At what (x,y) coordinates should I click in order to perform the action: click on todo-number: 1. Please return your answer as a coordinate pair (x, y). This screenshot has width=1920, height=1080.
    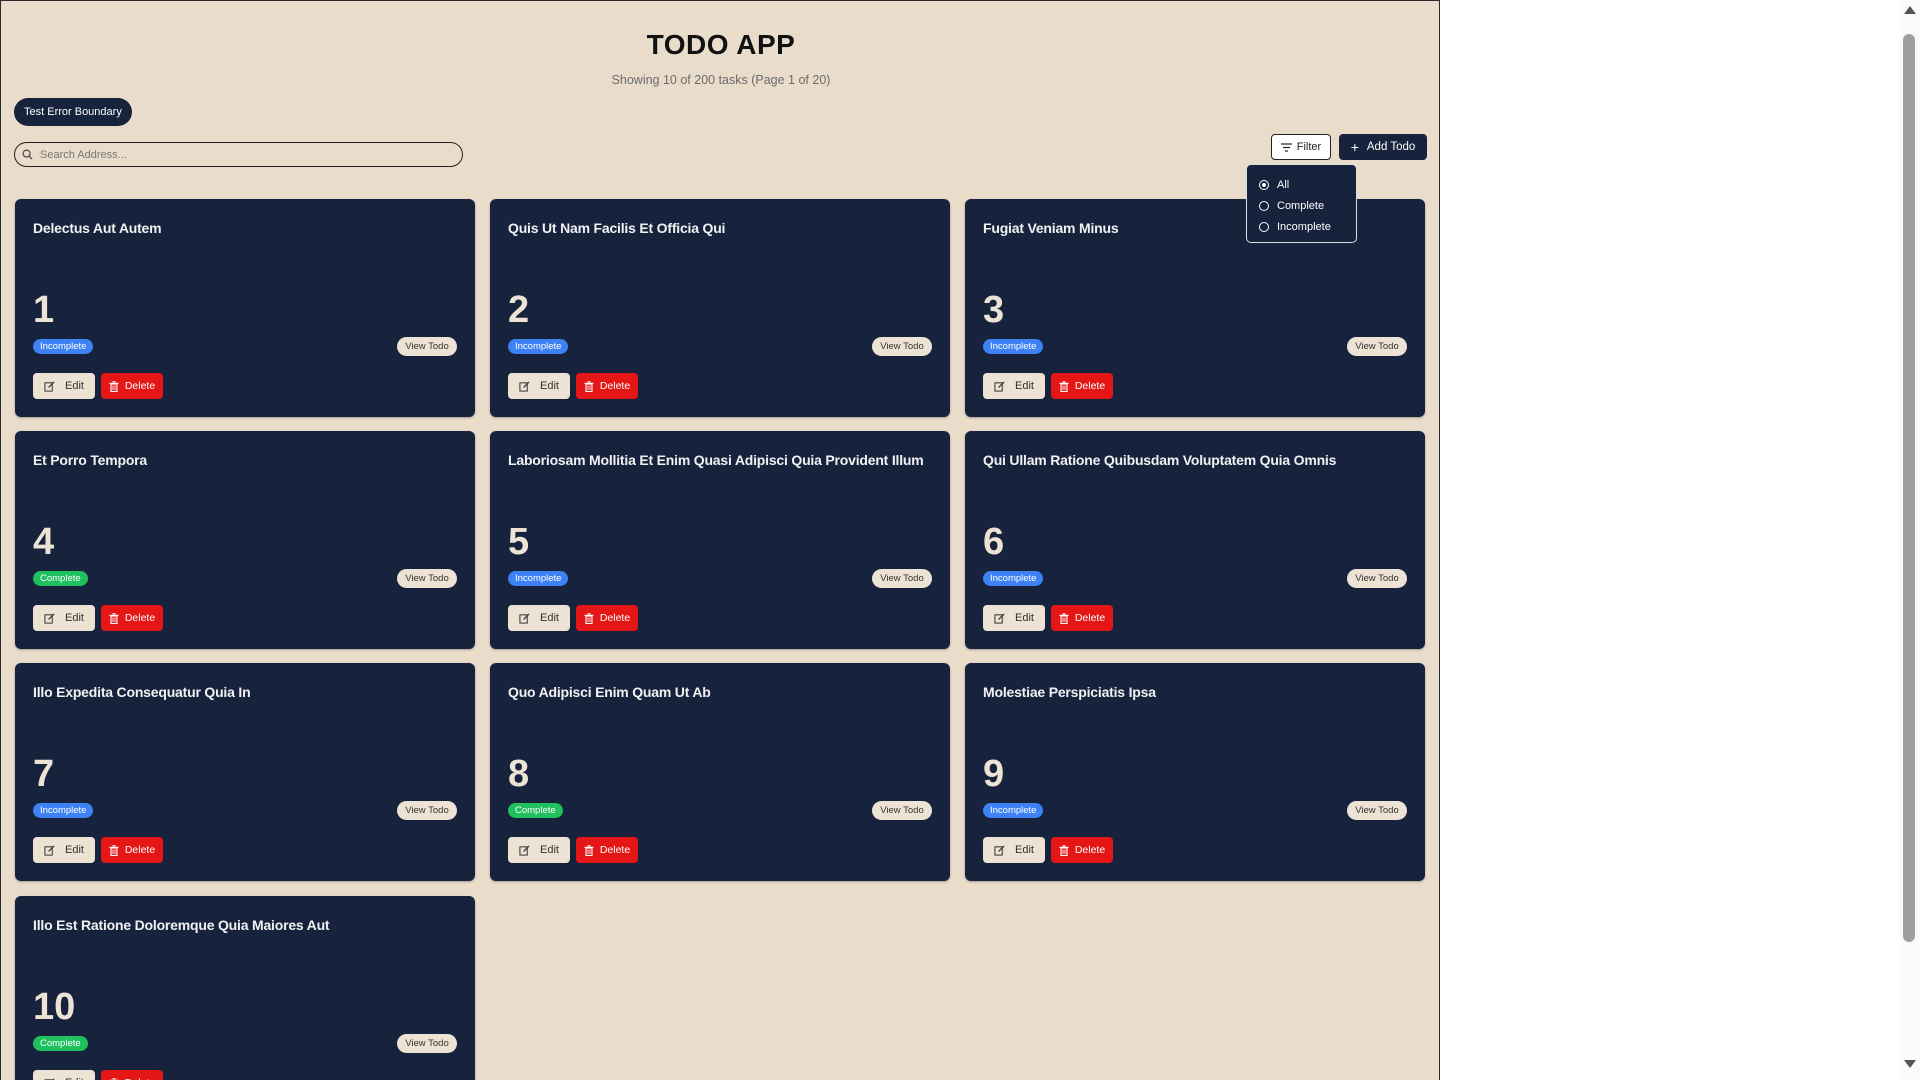
    Looking at the image, I should click on (44, 310).